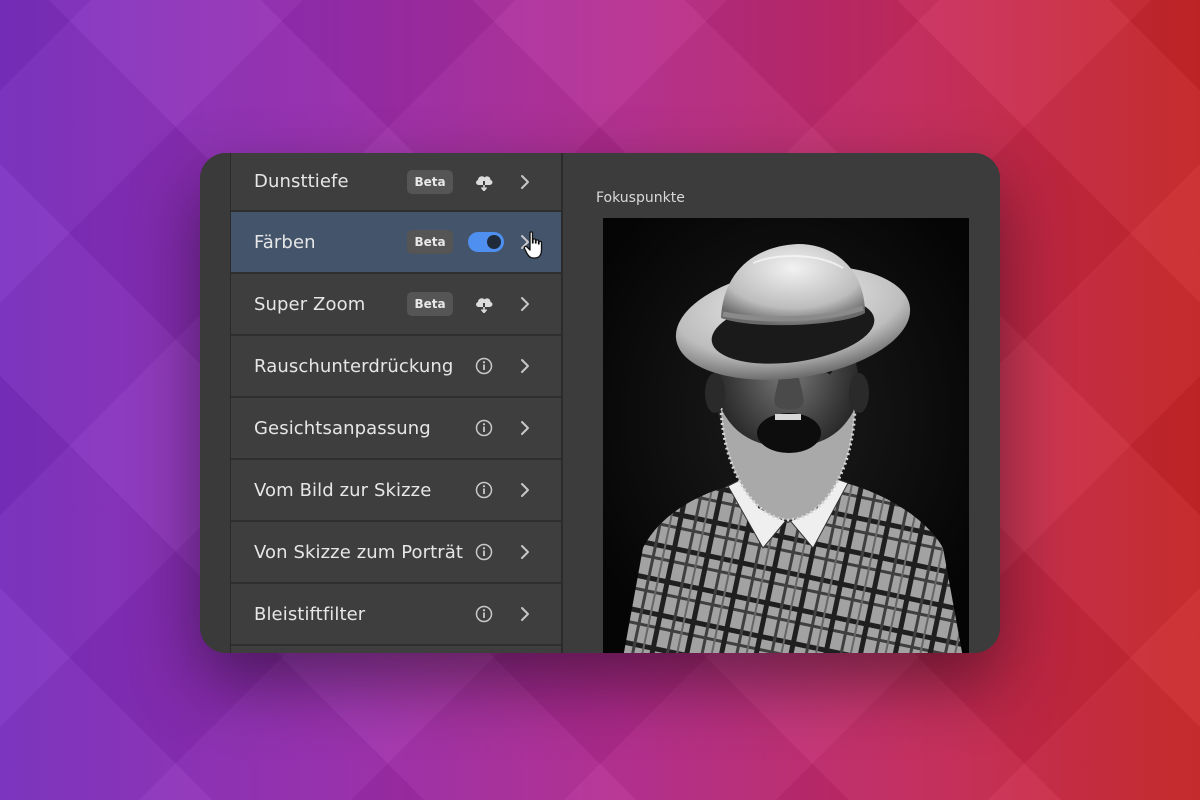 This screenshot has width=1200, height=800. Describe the element at coordinates (342, 428) in the screenshot. I see `filter-label: Gesichtsanpassung` at that location.